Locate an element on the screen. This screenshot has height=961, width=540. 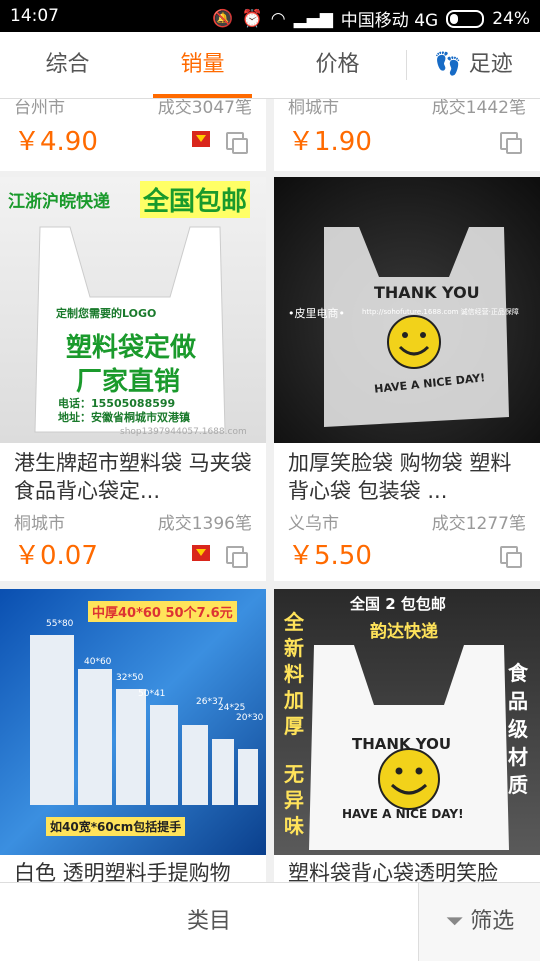
image-text: 全新料加厚 is located at coordinates (294, 674).